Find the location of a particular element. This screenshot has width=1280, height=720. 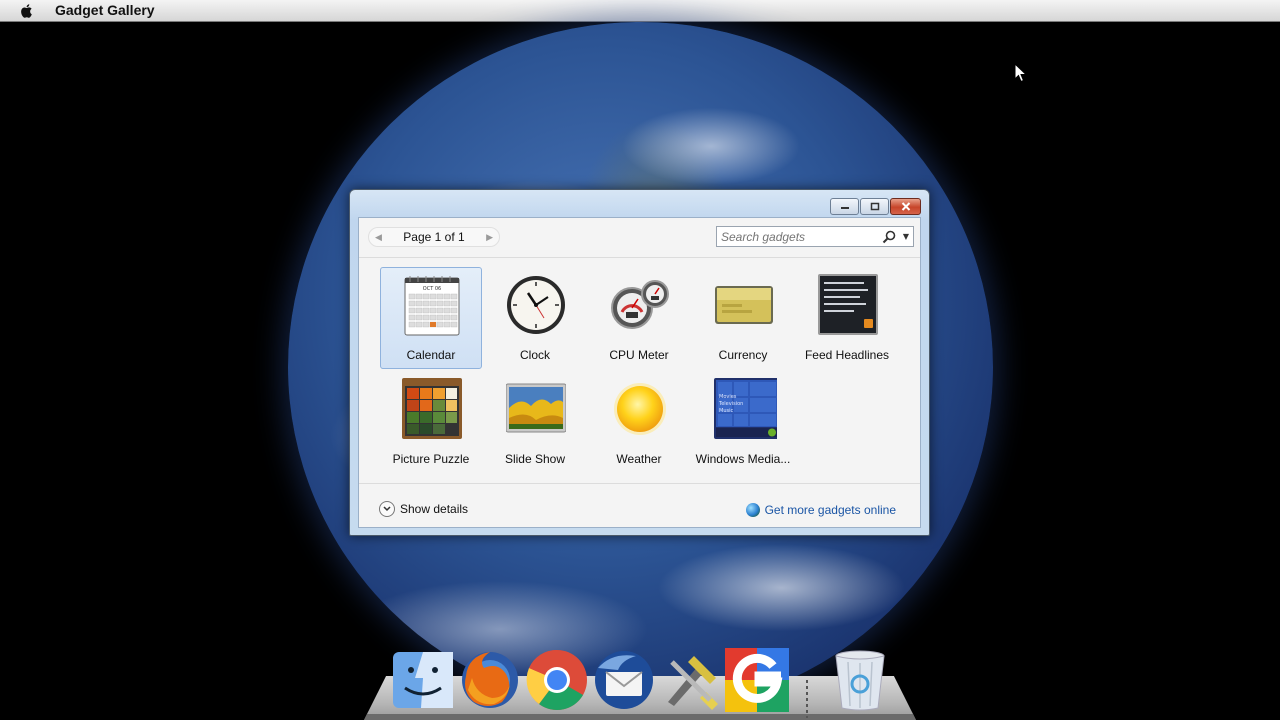

page-indicator: Page 1 of 1 is located at coordinates (434, 237).